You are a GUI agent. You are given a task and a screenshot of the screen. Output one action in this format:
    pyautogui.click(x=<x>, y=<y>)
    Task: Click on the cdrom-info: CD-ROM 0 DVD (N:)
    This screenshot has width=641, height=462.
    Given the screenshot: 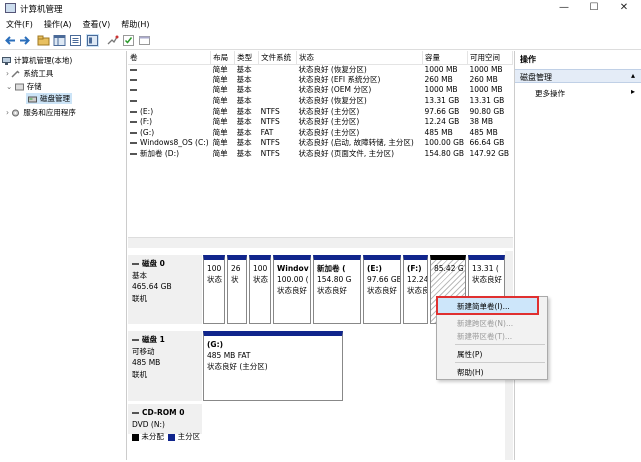 What is the action you would take?
    pyautogui.click(x=165, y=419)
    